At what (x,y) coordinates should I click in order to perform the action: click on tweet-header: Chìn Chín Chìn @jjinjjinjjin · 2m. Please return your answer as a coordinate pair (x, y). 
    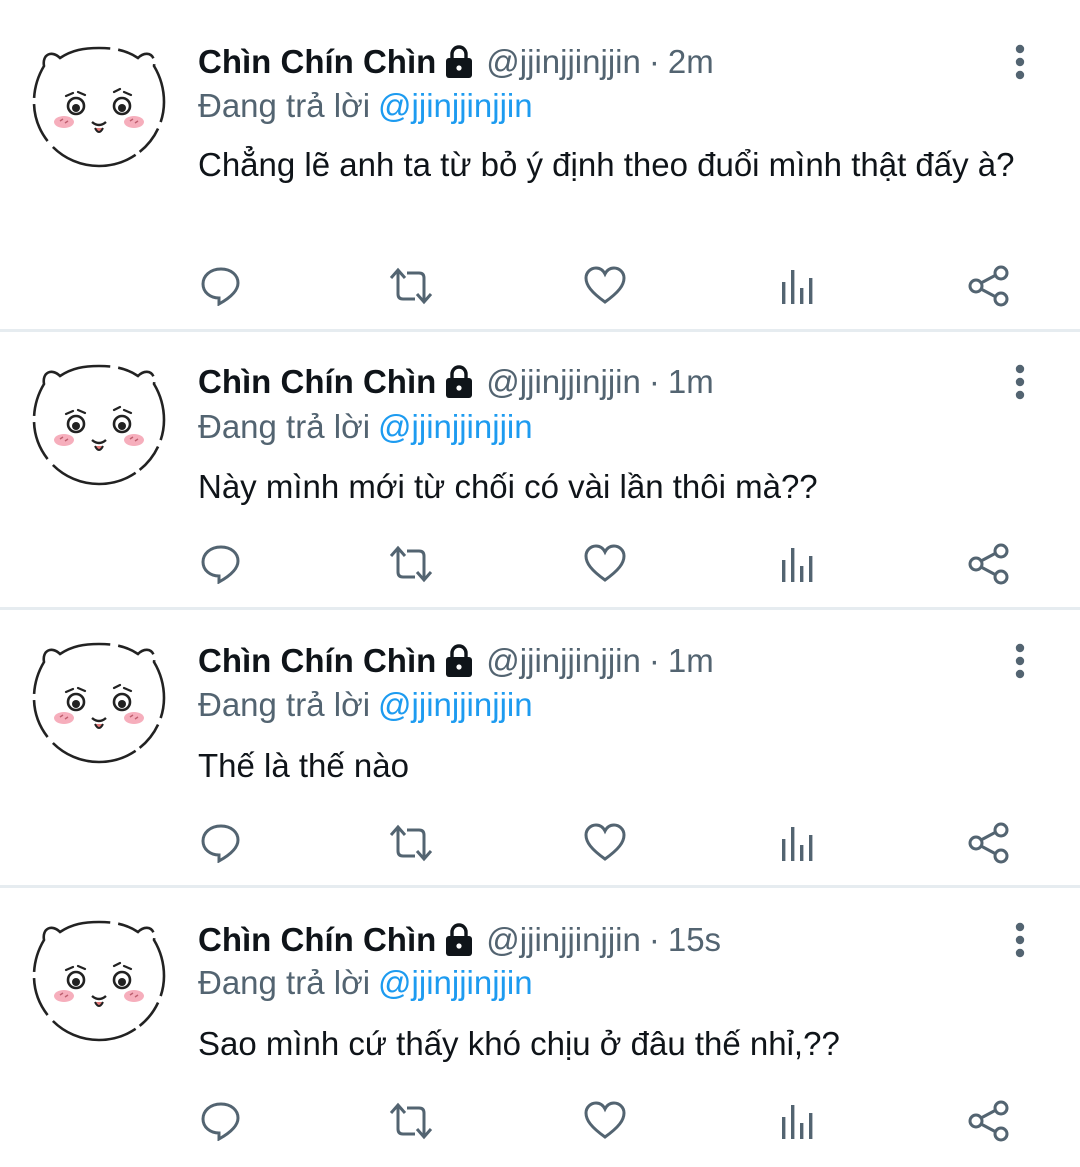
    Looking at the image, I should click on (456, 62).